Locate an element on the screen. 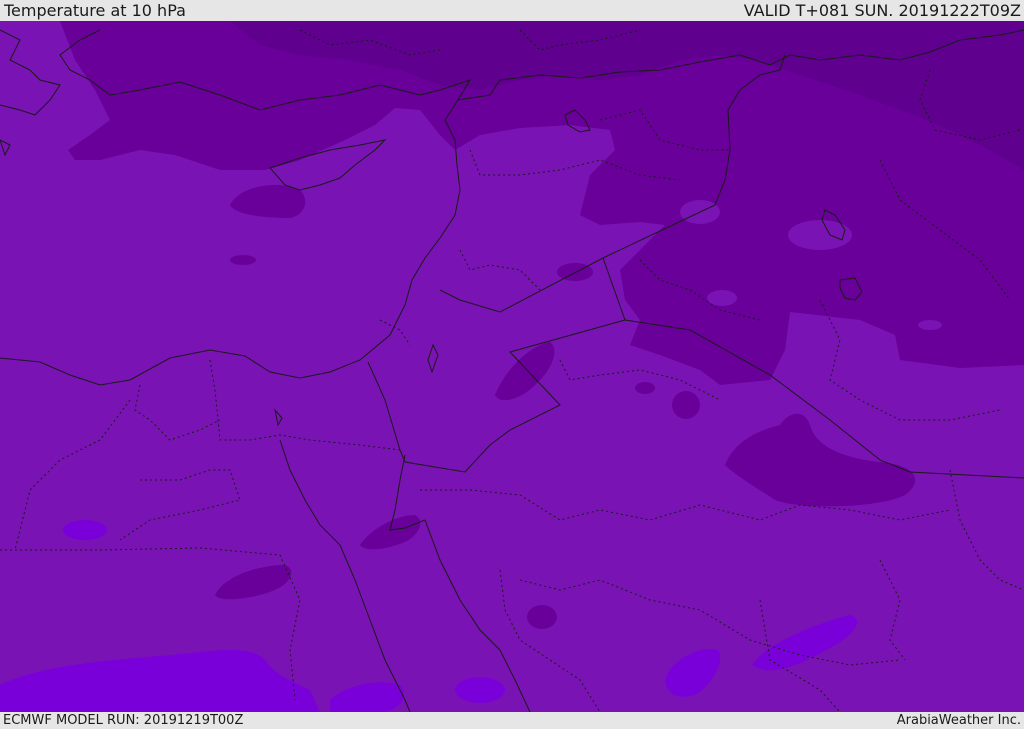 This screenshot has height=729, width=1024. map-title: Temperature at 10 hPa is located at coordinates (95, 10).